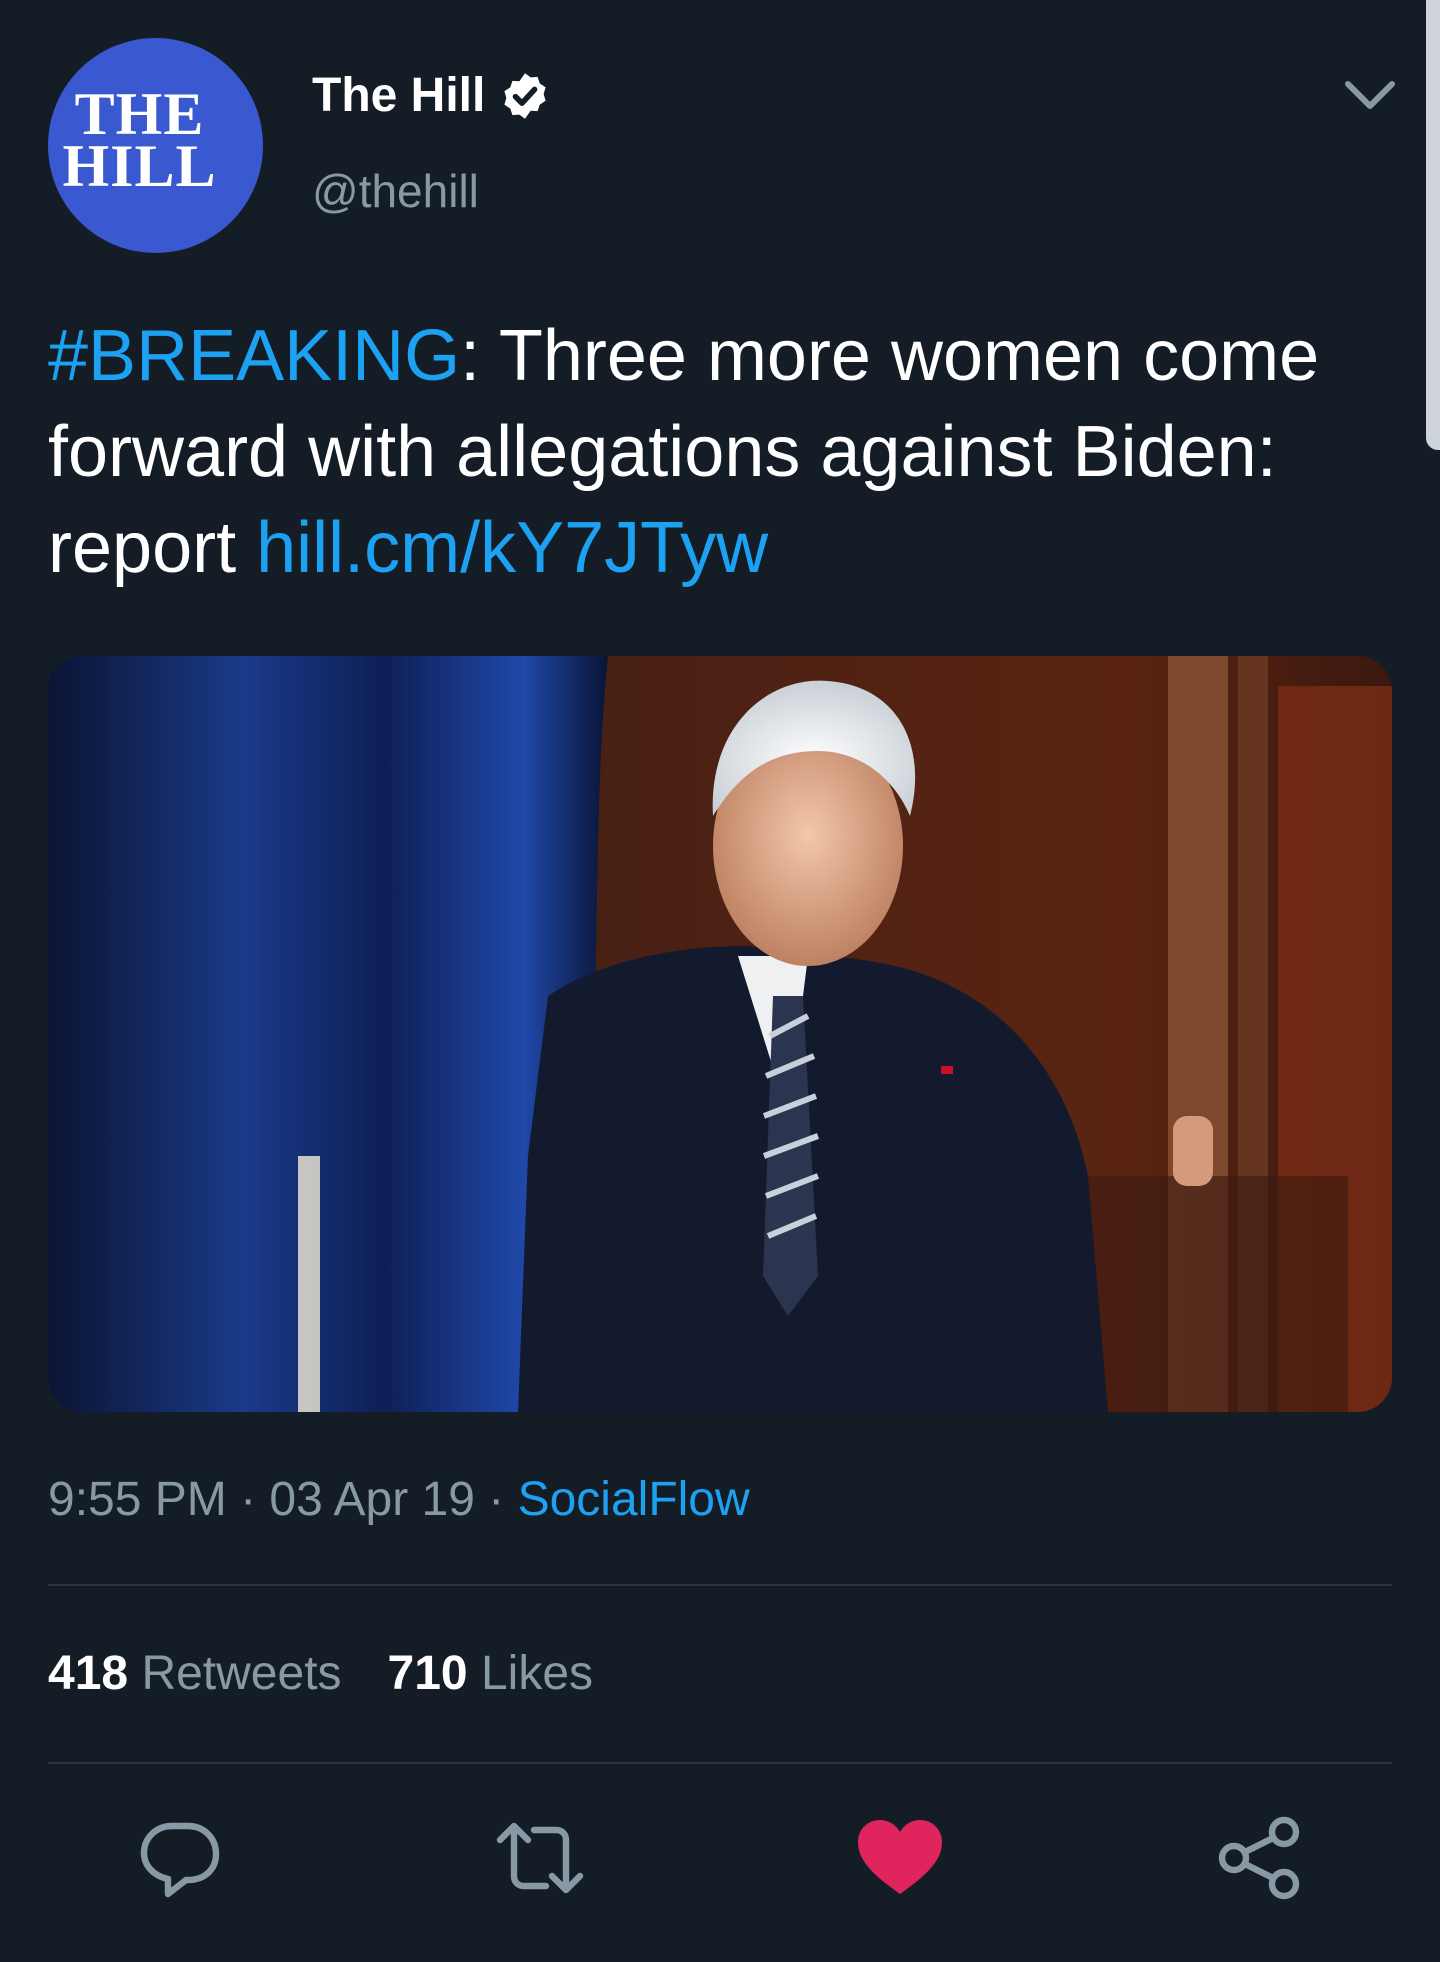 This screenshot has height=1962, width=1440. Describe the element at coordinates (88, 1673) in the screenshot. I see `retweets-count: 418` at that location.